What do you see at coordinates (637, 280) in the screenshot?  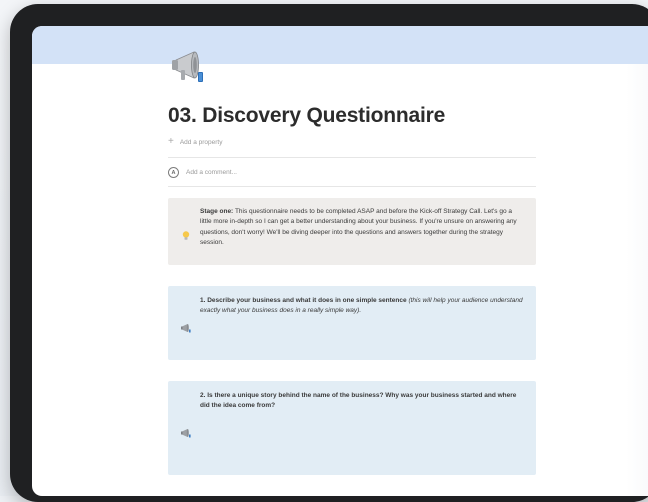 I see `screen-edge-shading` at bounding box center [637, 280].